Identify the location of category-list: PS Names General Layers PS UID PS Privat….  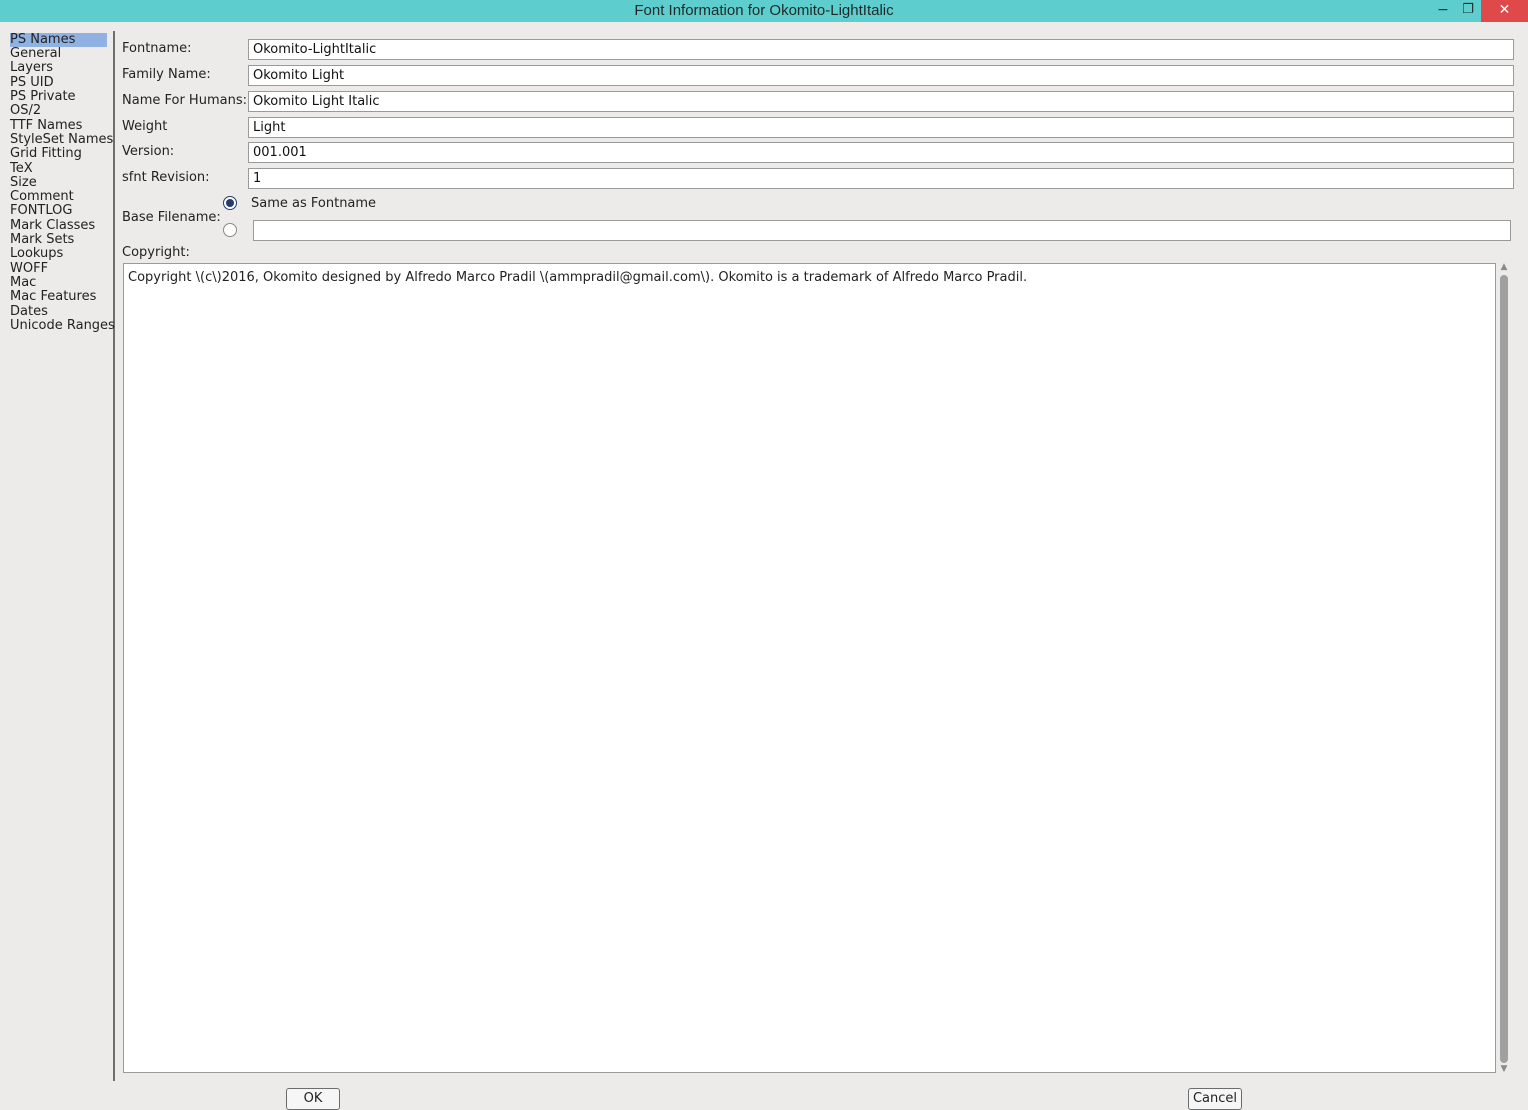
(57, 556).